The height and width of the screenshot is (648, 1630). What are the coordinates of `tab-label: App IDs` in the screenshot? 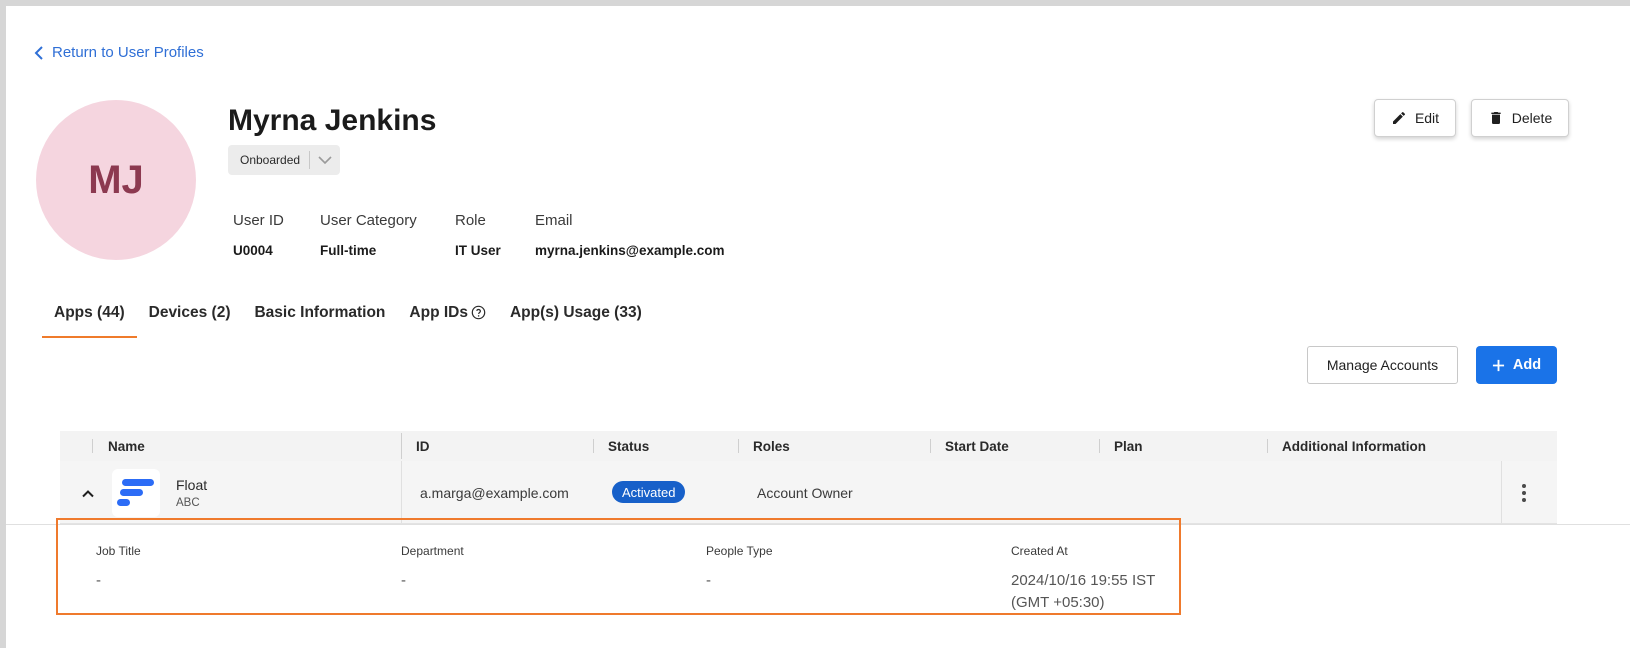 It's located at (438, 312).